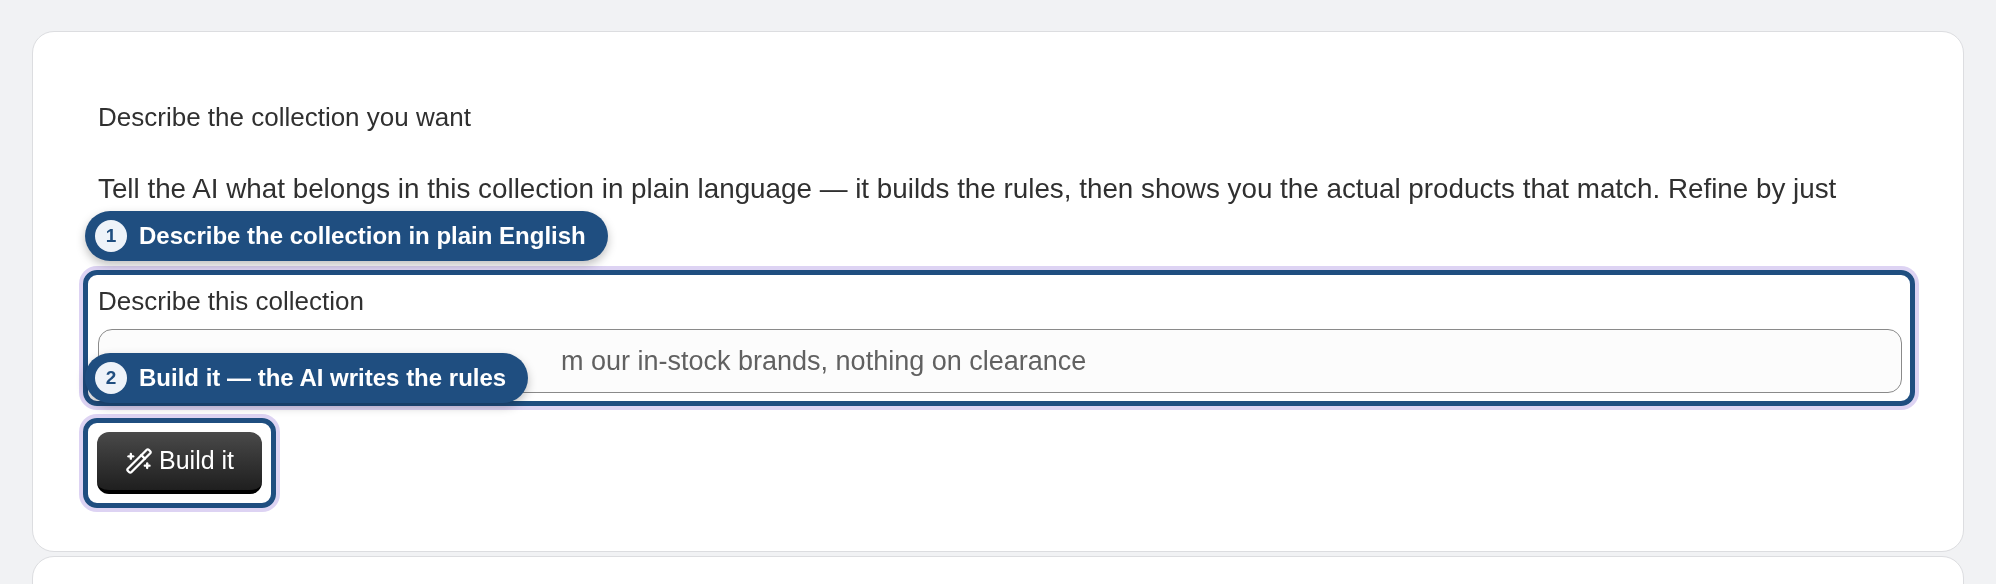 This screenshot has width=1996, height=584. Describe the element at coordinates (285, 117) in the screenshot. I see `section-heading: Describe the collection you want` at that location.